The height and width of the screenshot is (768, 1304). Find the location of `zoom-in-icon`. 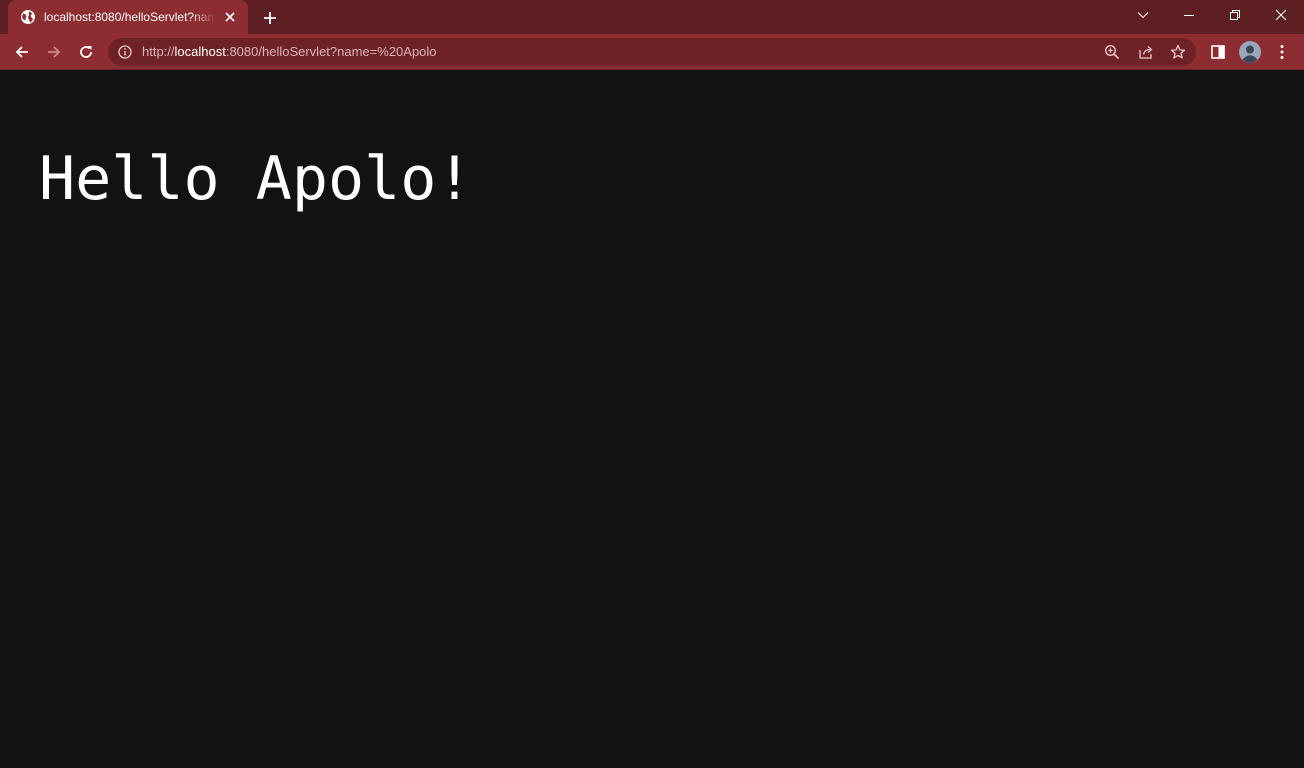

zoom-in-icon is located at coordinates (1112, 52).